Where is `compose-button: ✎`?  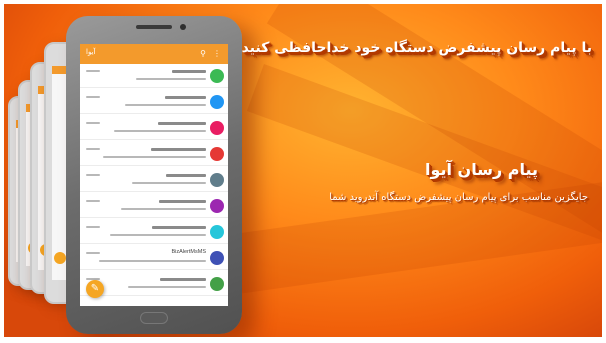
compose-button: ✎ is located at coordinates (95, 289).